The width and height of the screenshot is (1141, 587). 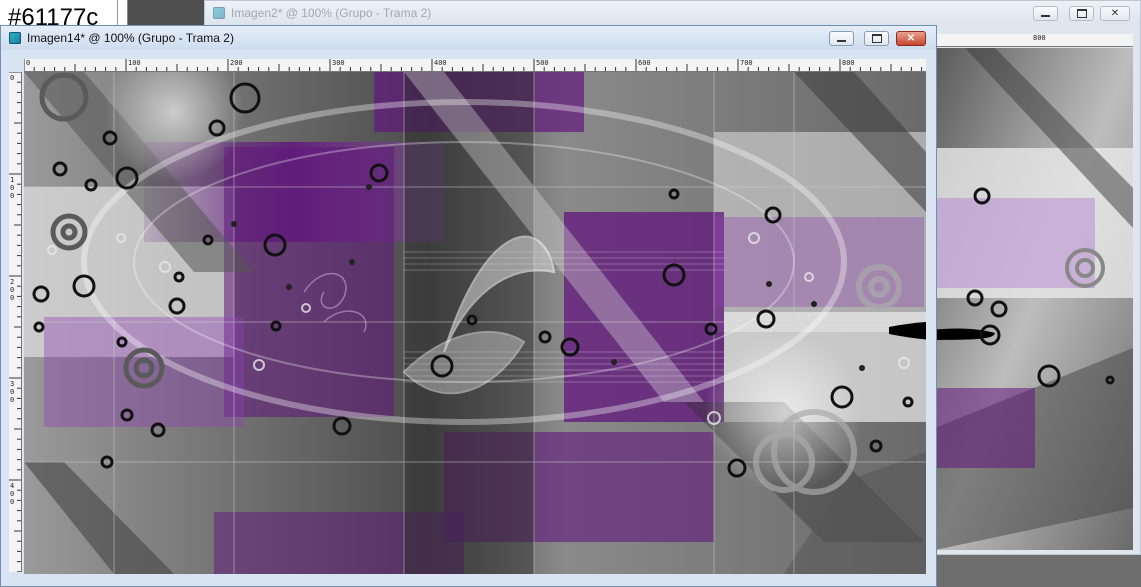 I want to click on ruler-ticks, so click(x=473, y=65).